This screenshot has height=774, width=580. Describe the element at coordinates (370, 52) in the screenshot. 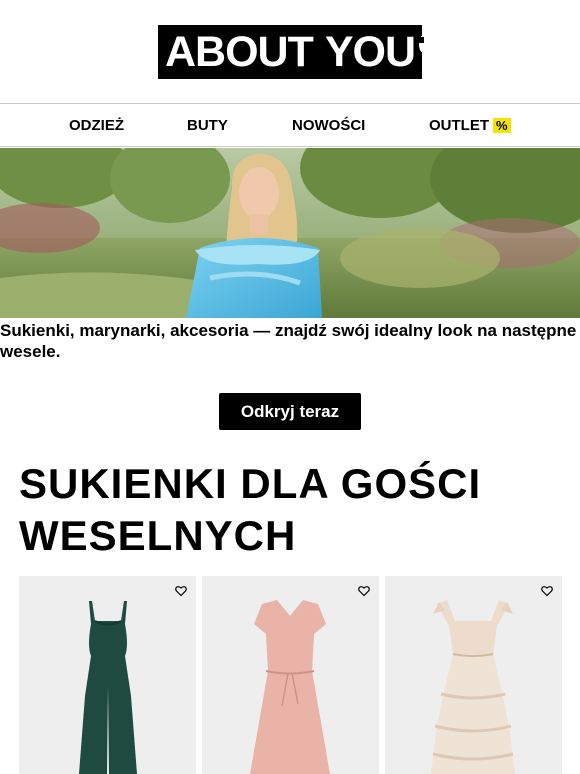

I see `logo-text-you: YOU` at that location.